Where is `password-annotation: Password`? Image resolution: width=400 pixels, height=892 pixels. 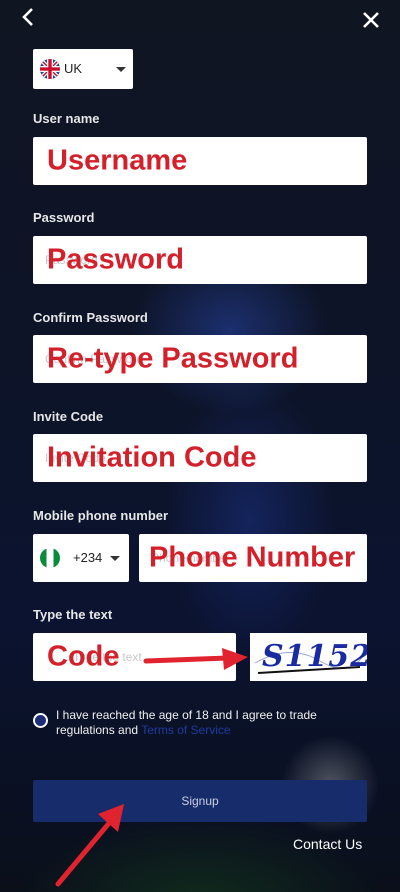 password-annotation: Password is located at coordinates (115, 259).